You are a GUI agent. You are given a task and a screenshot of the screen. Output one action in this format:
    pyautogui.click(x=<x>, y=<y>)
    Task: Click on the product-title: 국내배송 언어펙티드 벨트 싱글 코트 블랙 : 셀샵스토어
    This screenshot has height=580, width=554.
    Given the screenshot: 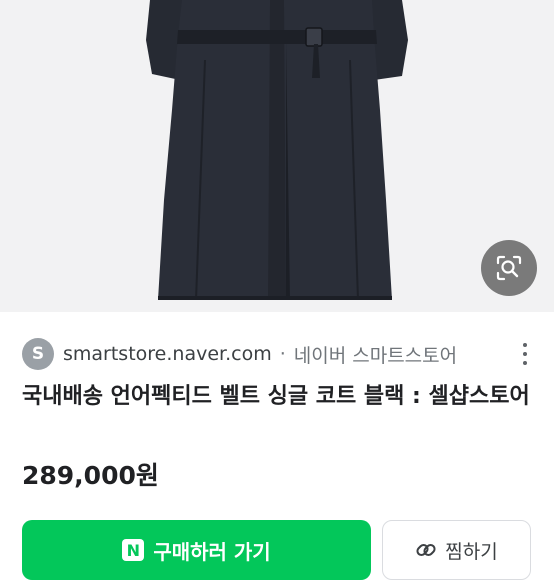 What is the action you would take?
    pyautogui.click(x=279, y=396)
    